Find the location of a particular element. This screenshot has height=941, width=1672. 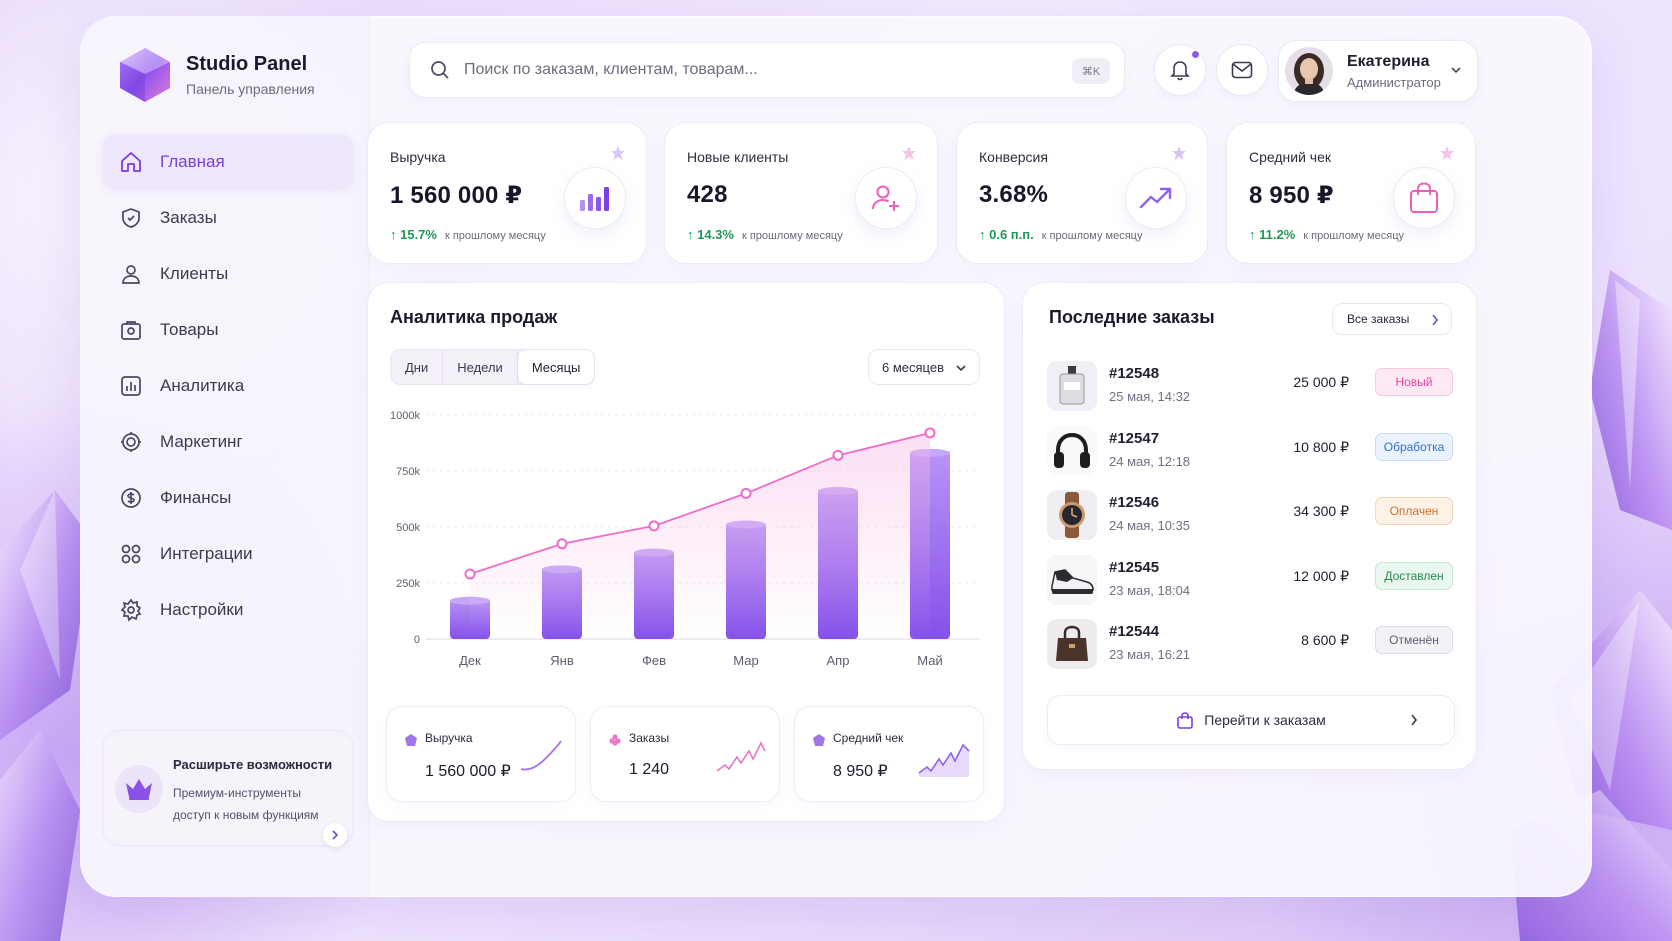

sidebar-item-marketing: Маркетинг is located at coordinates (228, 442).